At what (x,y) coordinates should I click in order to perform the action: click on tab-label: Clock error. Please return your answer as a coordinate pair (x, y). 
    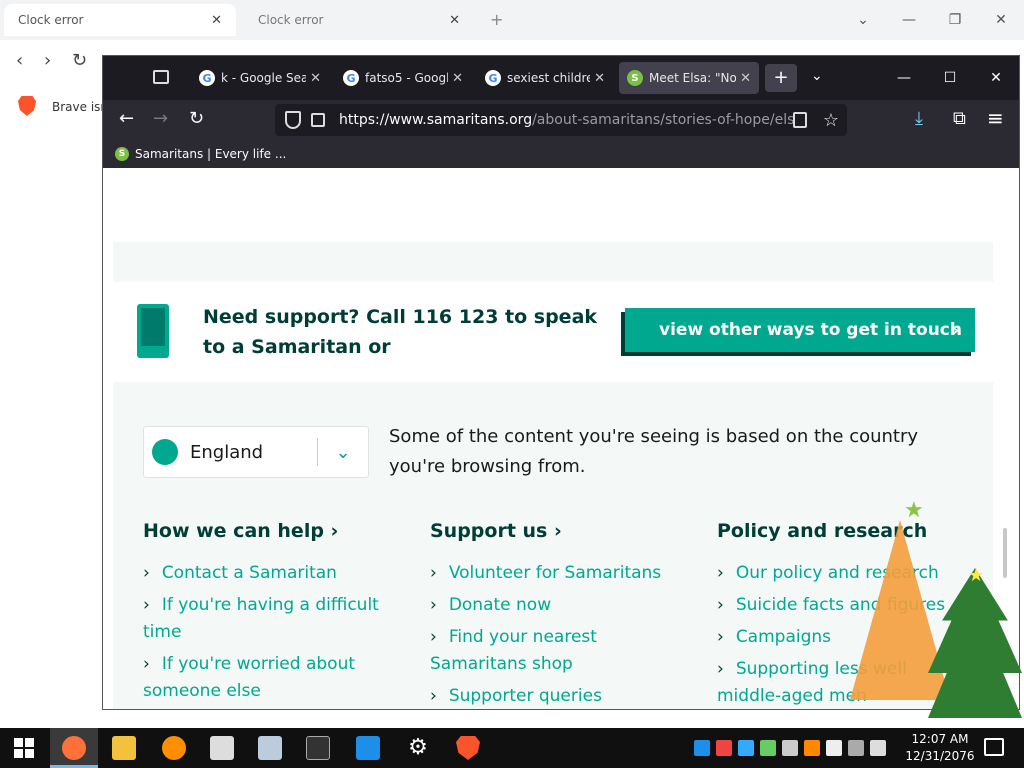
    Looking at the image, I should click on (51, 20).